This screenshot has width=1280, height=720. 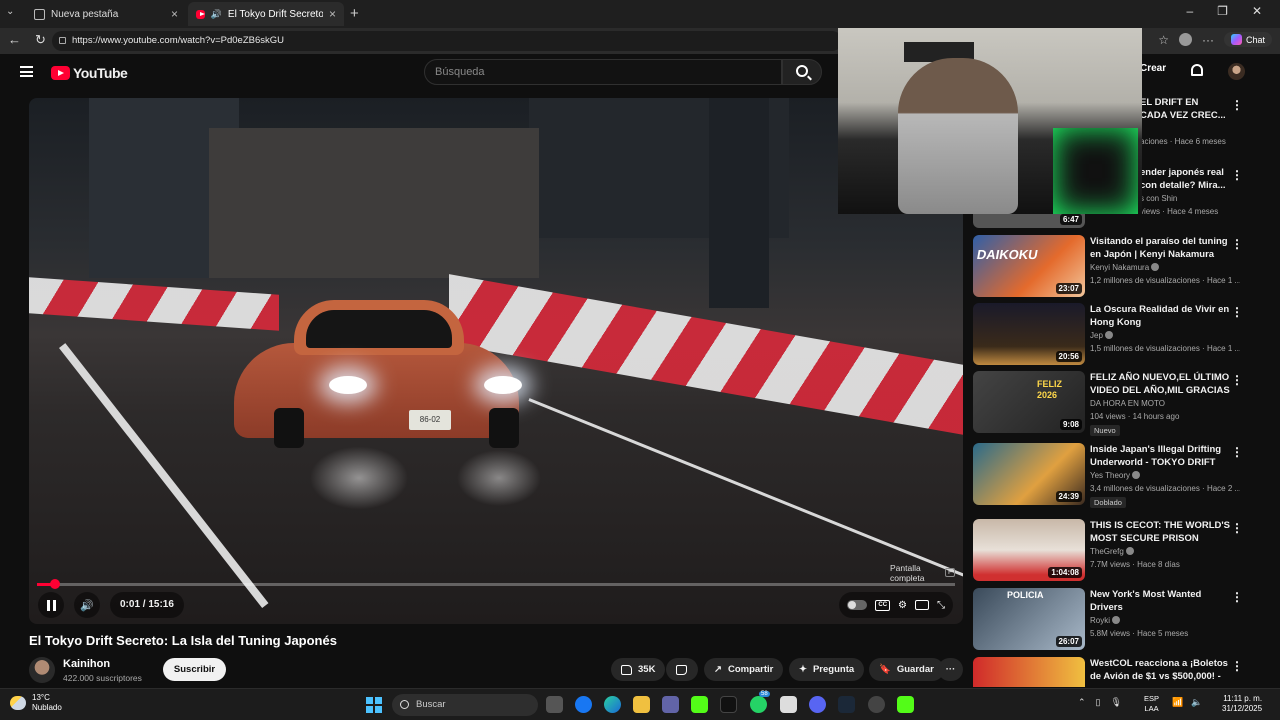 I want to click on copilot-chat-button: Chat, so click(x=1247, y=39).